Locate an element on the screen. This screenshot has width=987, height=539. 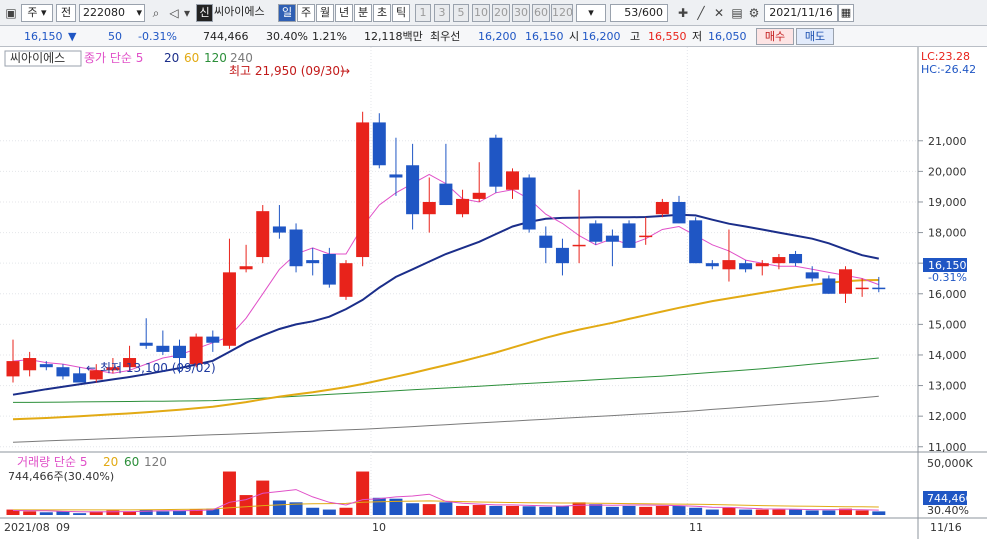
low-label: 저 is located at coordinates (697, 36).